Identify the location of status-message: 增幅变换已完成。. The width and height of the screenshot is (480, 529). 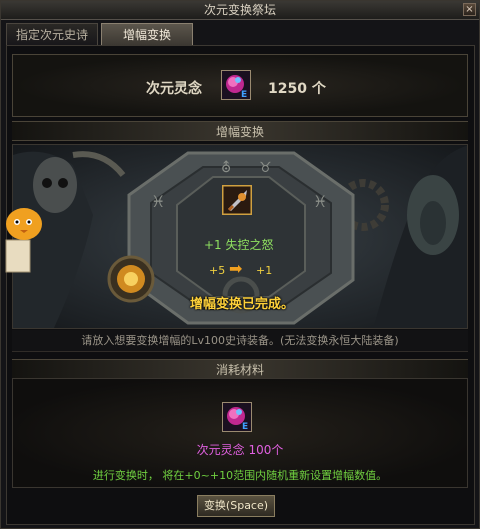
(241, 304).